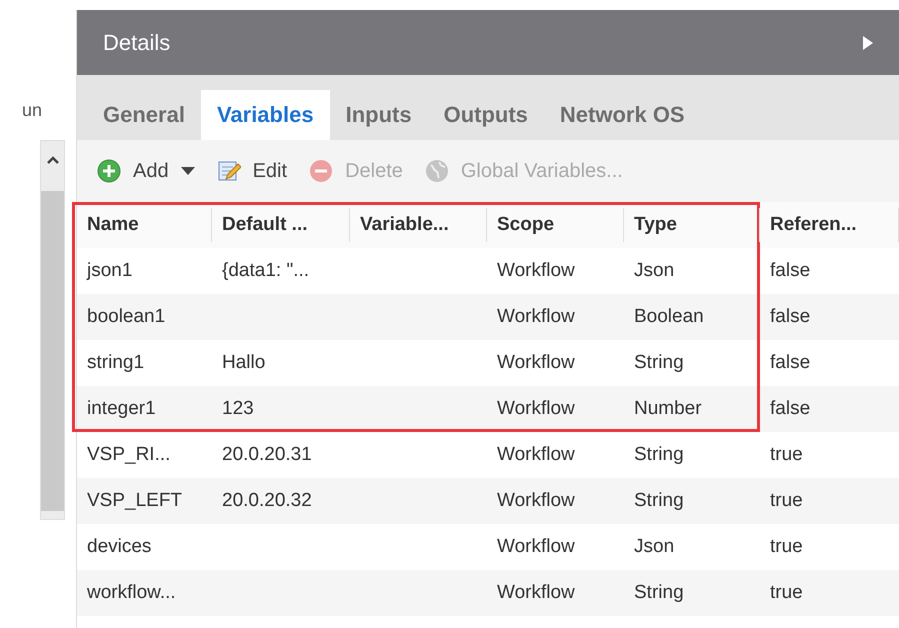  Describe the element at coordinates (868, 43) in the screenshot. I see `expand-arrow-icon` at that location.